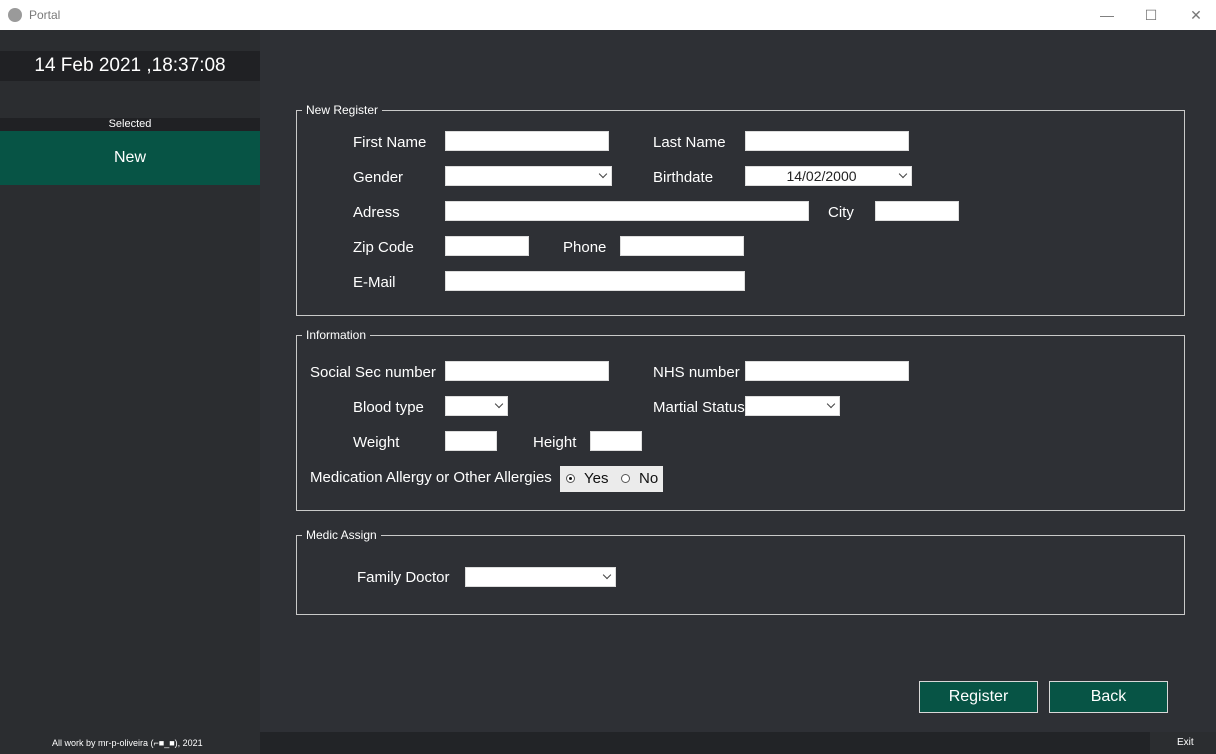 The width and height of the screenshot is (1216, 754). What do you see at coordinates (570, 478) in the screenshot?
I see `allergy-yes-radio` at bounding box center [570, 478].